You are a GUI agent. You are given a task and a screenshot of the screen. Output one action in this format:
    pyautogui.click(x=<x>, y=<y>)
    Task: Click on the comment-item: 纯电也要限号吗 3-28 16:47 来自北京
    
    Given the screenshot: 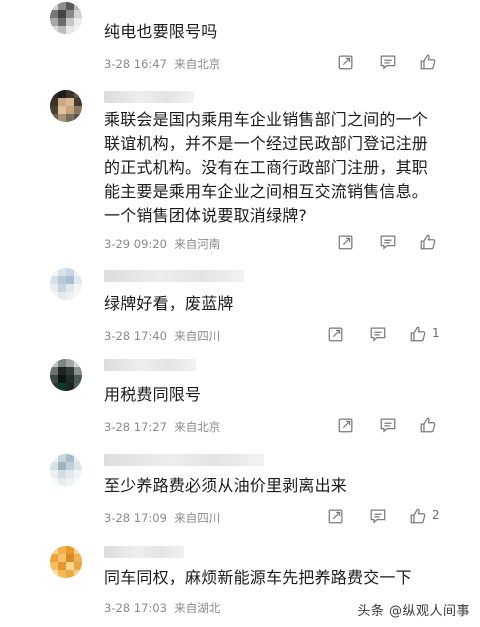 What is the action you would take?
    pyautogui.click(x=240, y=39)
    